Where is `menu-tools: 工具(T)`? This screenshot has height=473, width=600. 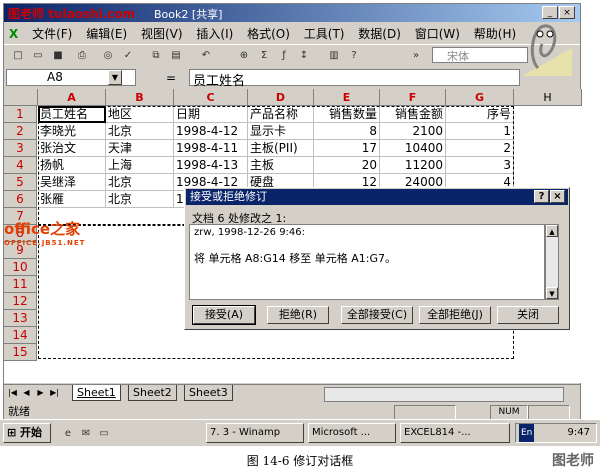 menu-tools: 工具(T) is located at coordinates (324, 33).